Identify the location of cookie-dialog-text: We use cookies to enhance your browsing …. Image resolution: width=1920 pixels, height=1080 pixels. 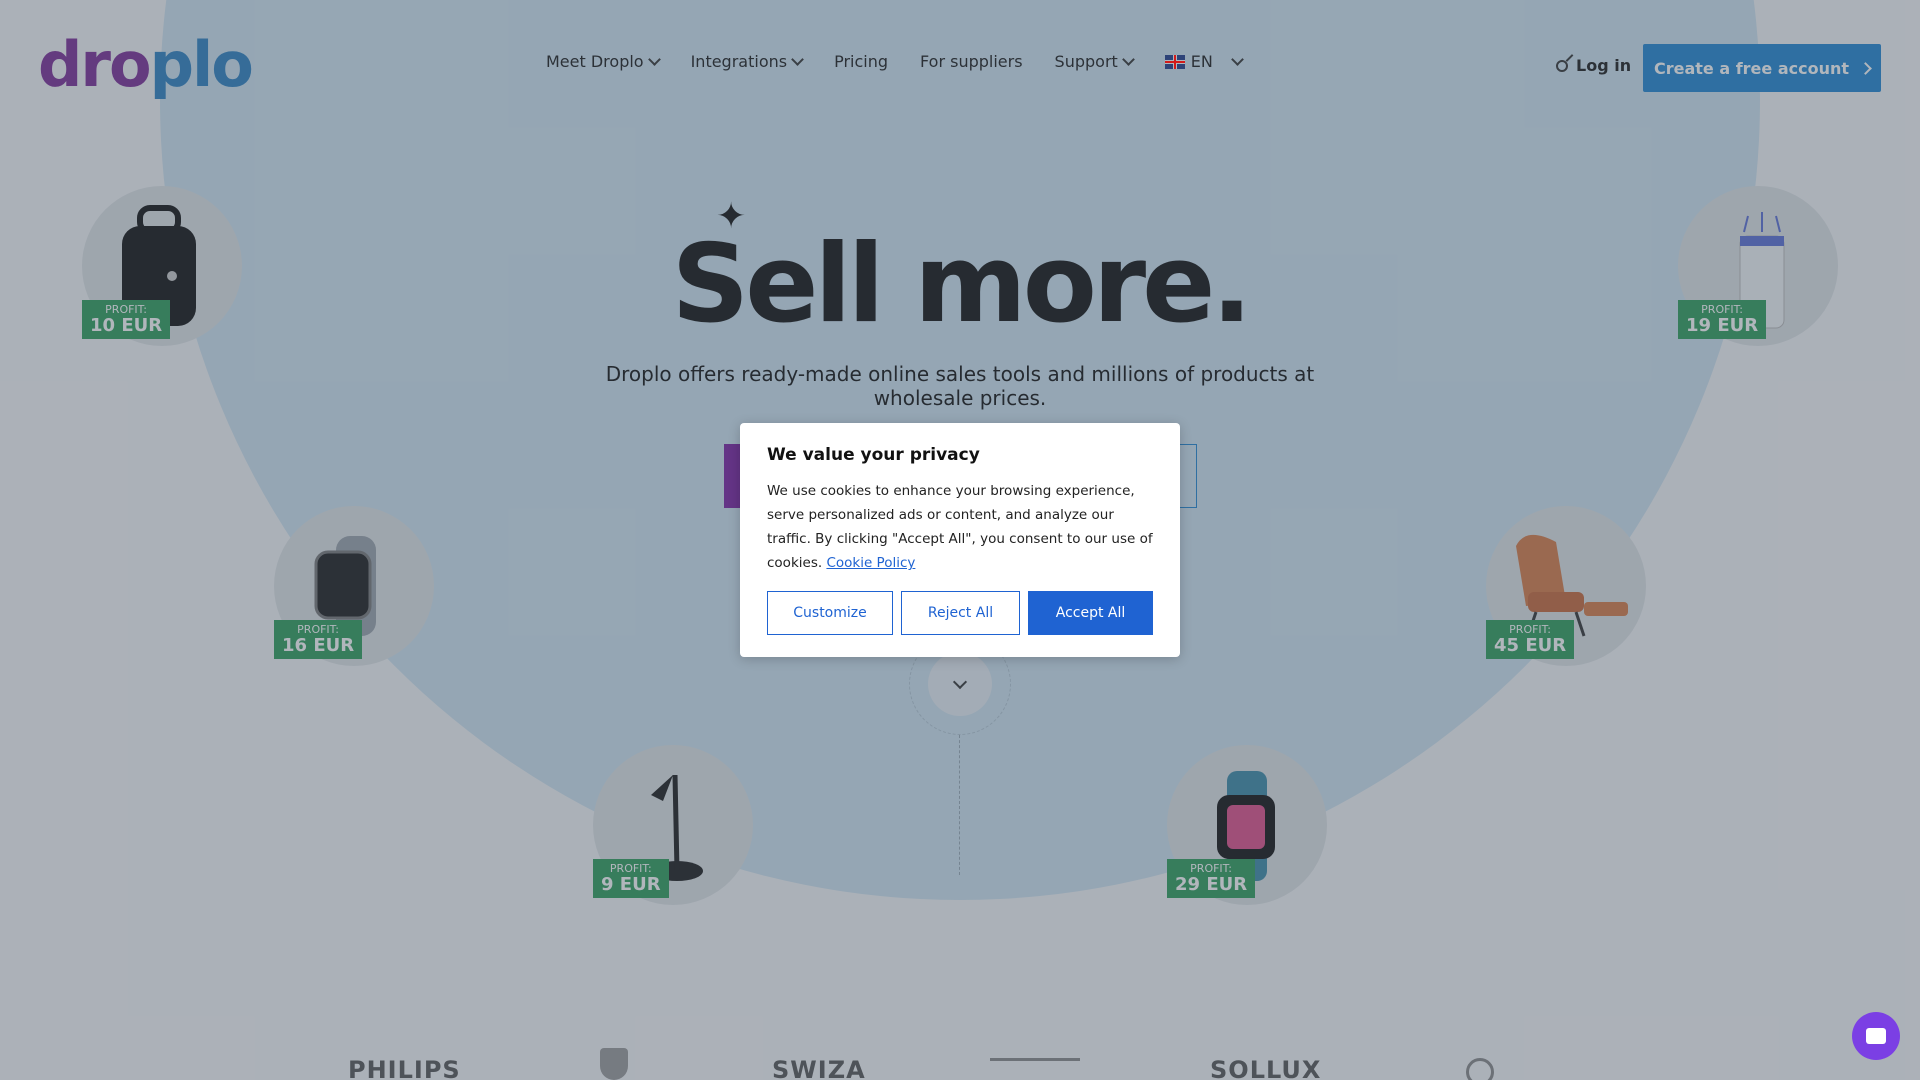
(960, 527).